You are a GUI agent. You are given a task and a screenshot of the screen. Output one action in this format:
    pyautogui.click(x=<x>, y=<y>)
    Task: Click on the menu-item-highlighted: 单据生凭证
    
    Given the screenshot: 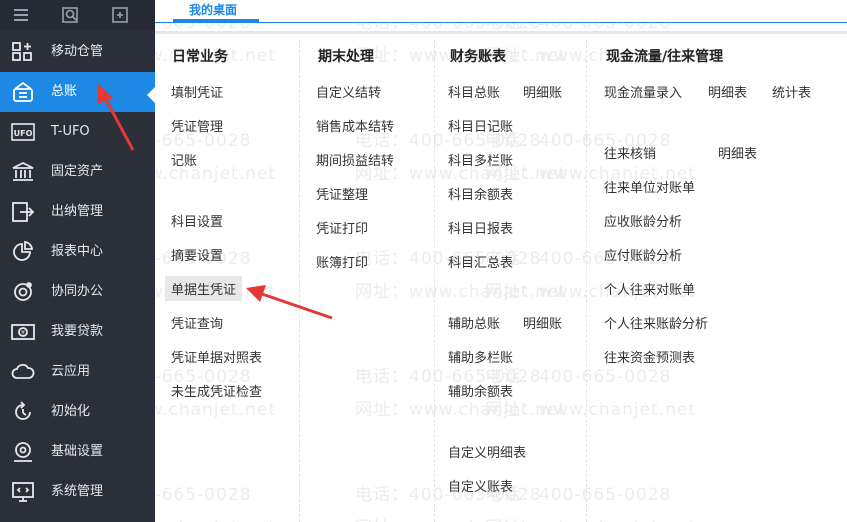 What is the action you would take?
    pyautogui.click(x=204, y=288)
    